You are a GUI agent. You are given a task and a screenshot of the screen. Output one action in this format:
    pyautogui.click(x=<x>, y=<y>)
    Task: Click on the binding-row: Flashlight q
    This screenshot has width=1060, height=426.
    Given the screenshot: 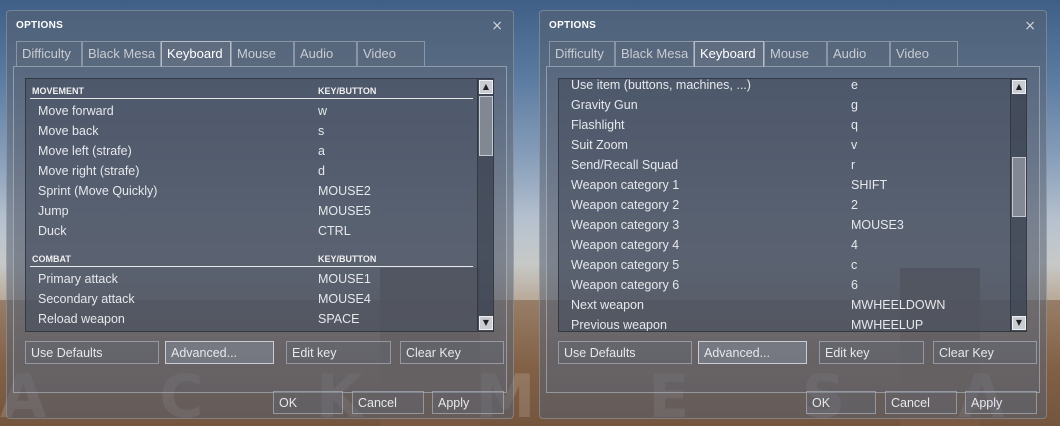 What is the action you would take?
    pyautogui.click(x=784, y=125)
    